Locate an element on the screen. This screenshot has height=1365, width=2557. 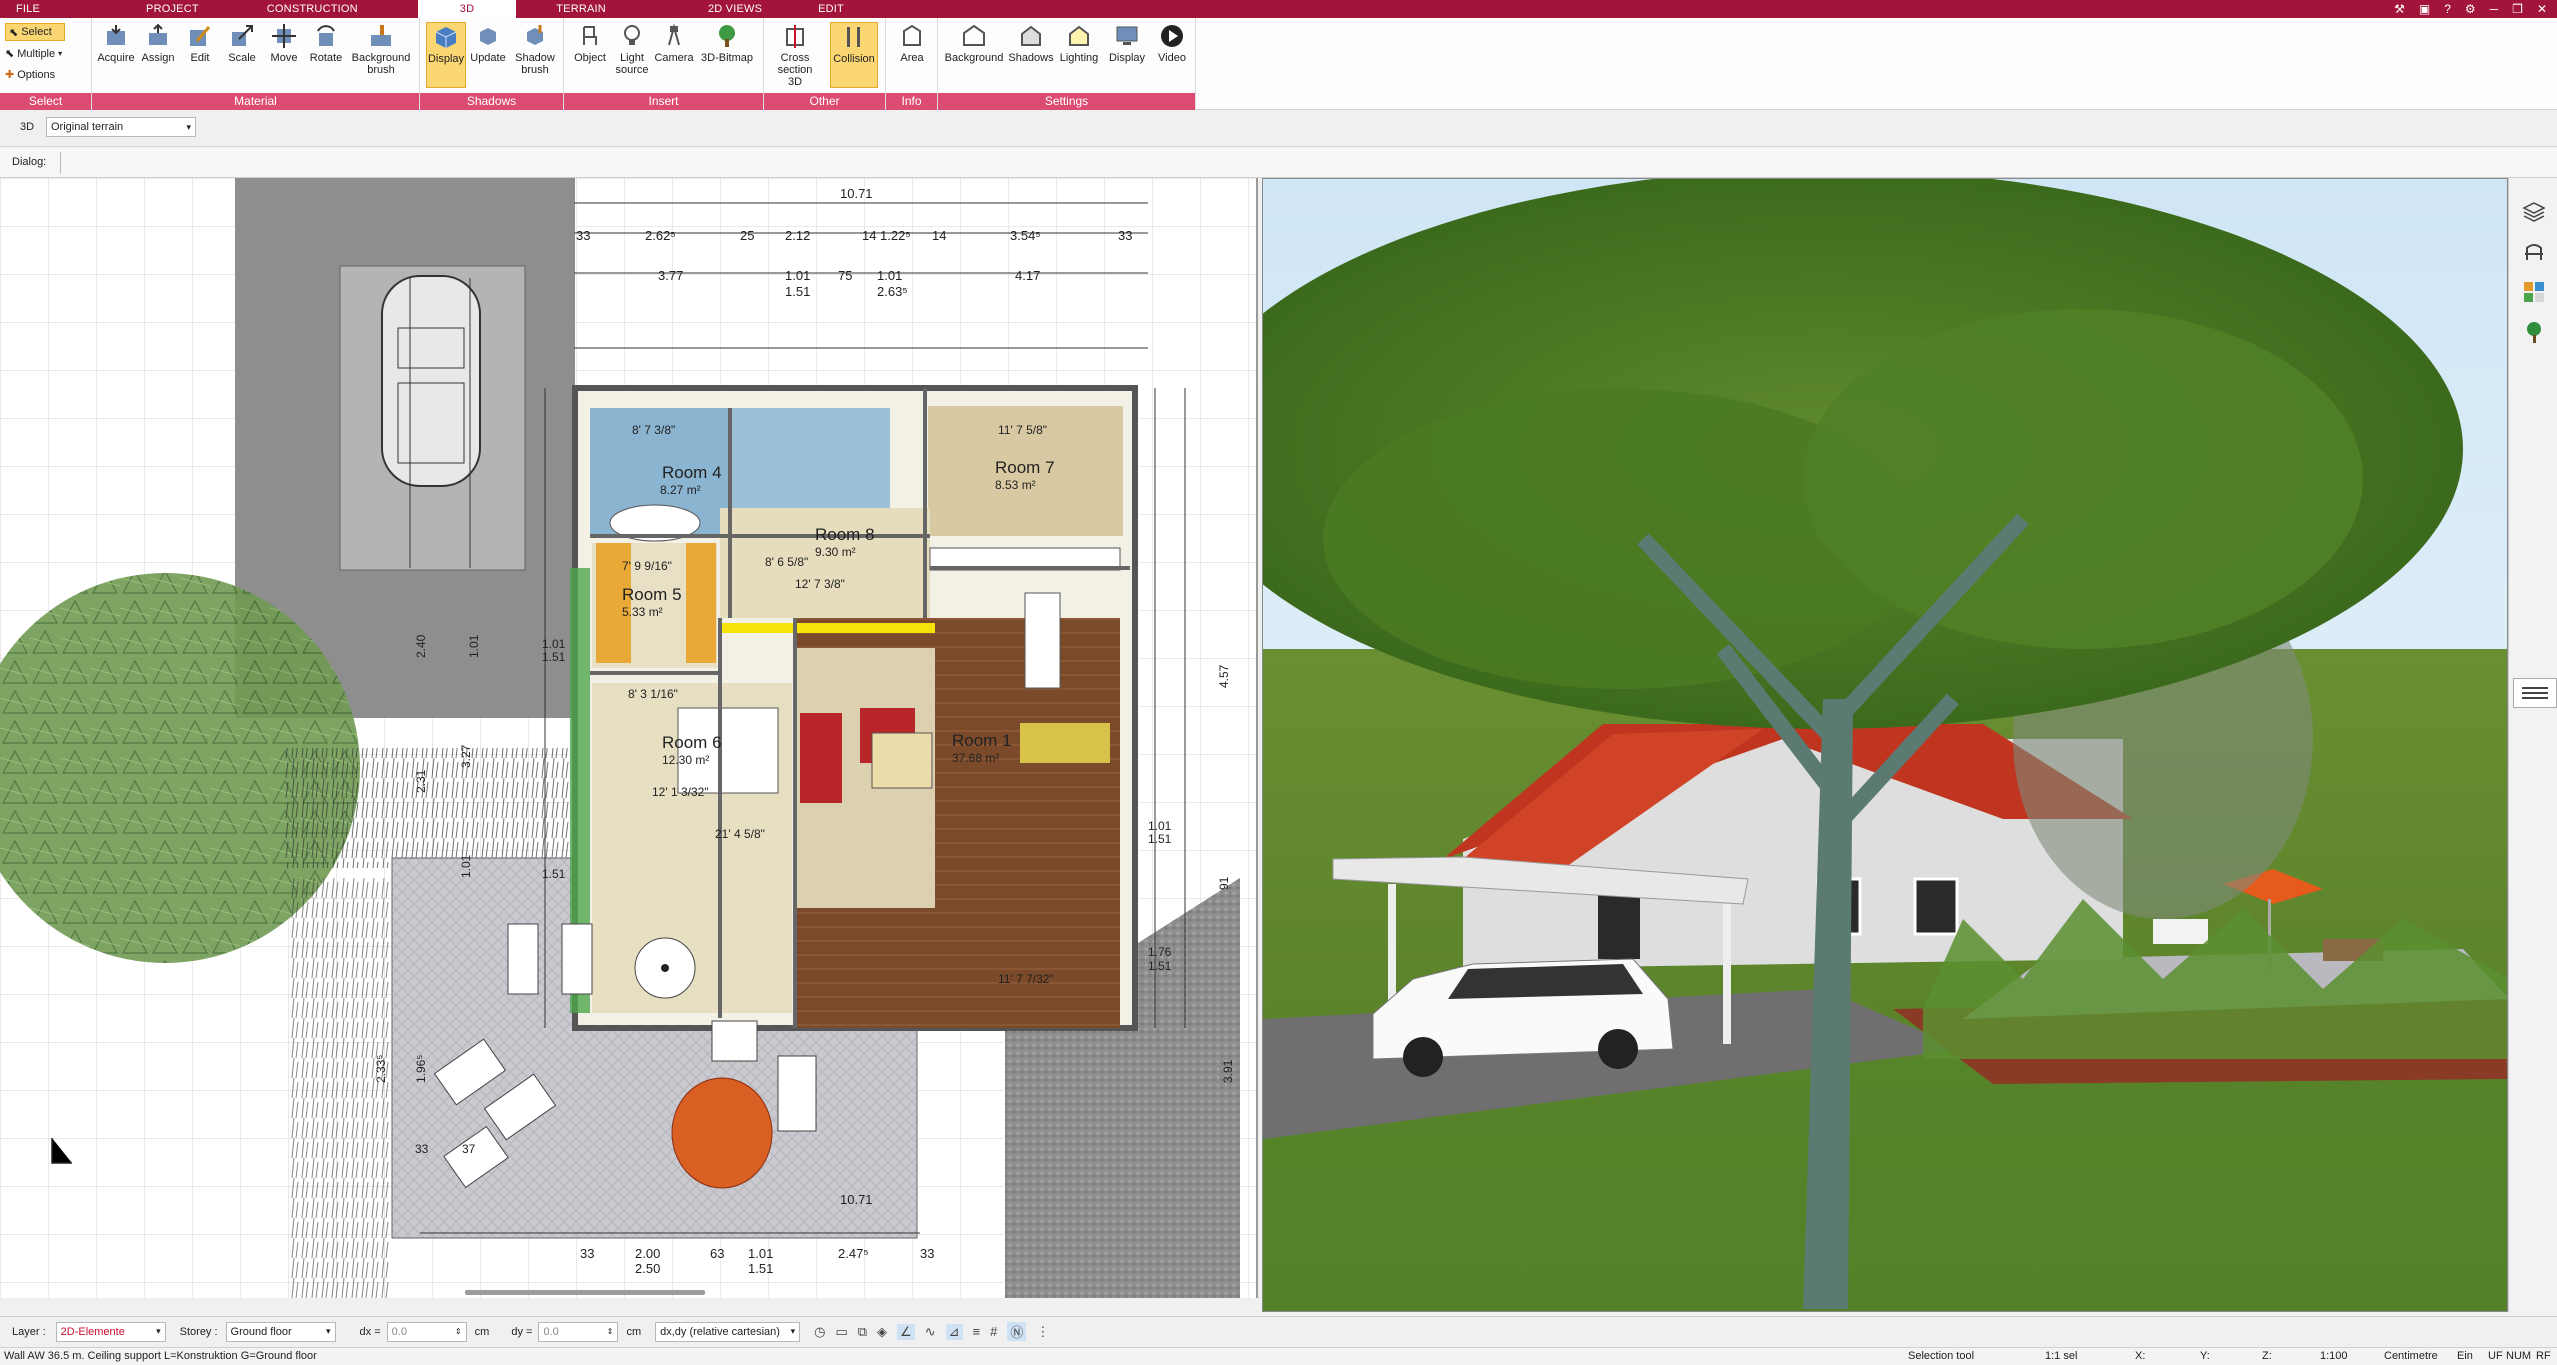
storey-select: Ground floor ▾ is located at coordinates (280, 1331).